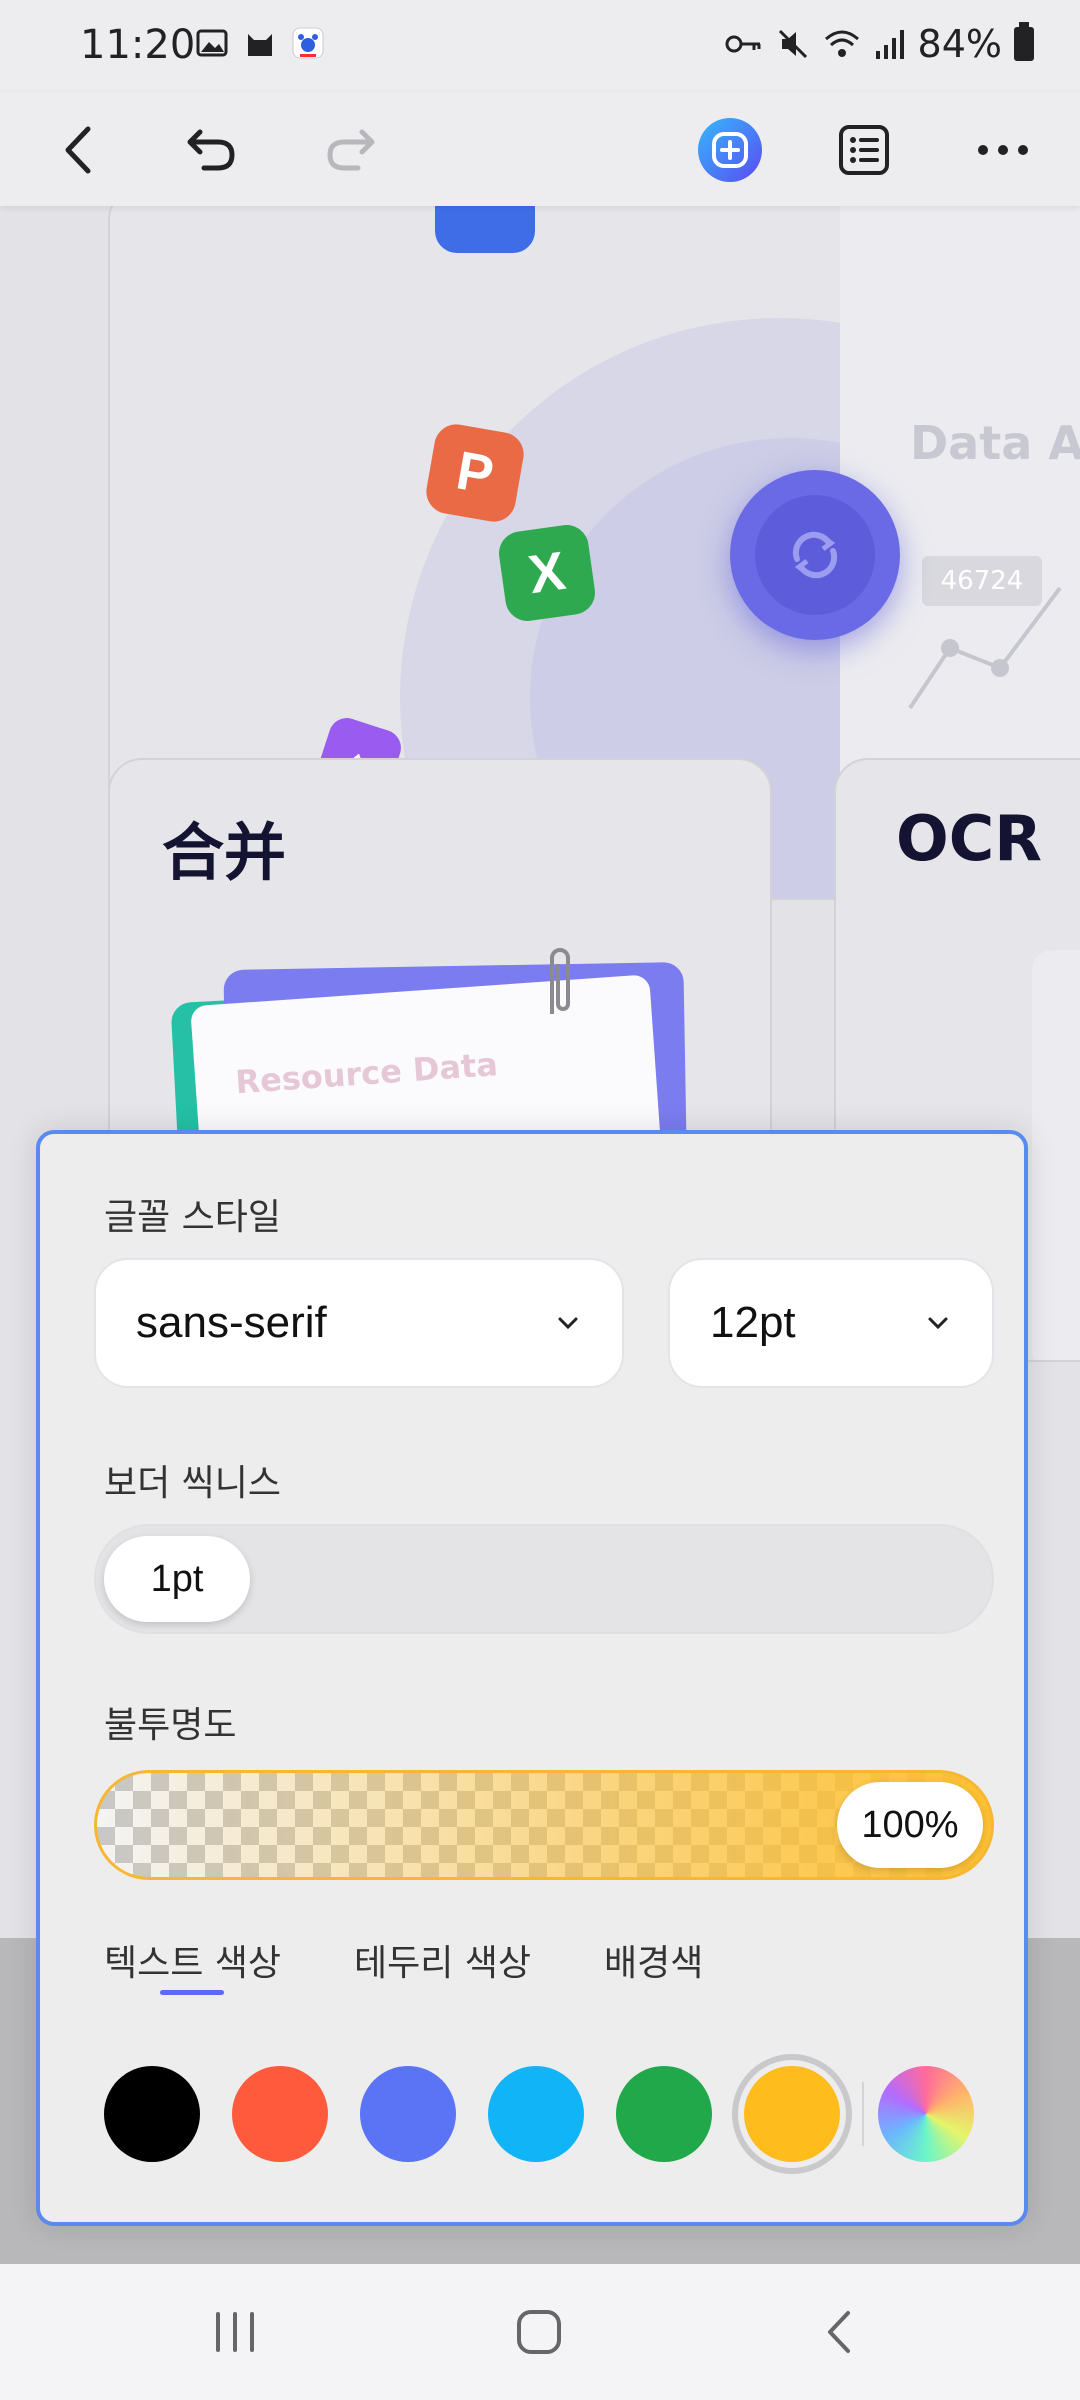 The height and width of the screenshot is (2400, 1080). I want to click on more-icon, so click(1003, 150).